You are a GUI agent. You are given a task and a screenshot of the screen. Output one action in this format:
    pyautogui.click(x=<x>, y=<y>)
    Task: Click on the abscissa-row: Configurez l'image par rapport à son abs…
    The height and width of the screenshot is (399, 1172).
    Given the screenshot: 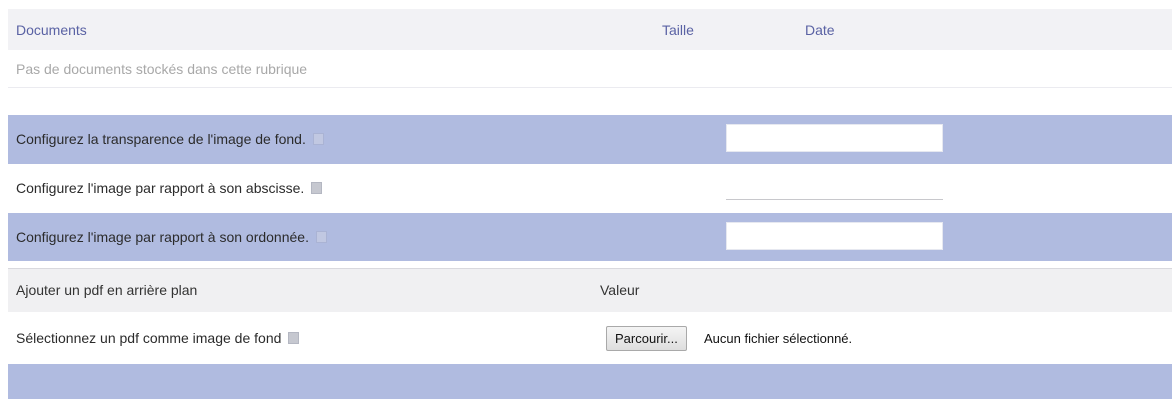 What is the action you would take?
    pyautogui.click(x=590, y=188)
    